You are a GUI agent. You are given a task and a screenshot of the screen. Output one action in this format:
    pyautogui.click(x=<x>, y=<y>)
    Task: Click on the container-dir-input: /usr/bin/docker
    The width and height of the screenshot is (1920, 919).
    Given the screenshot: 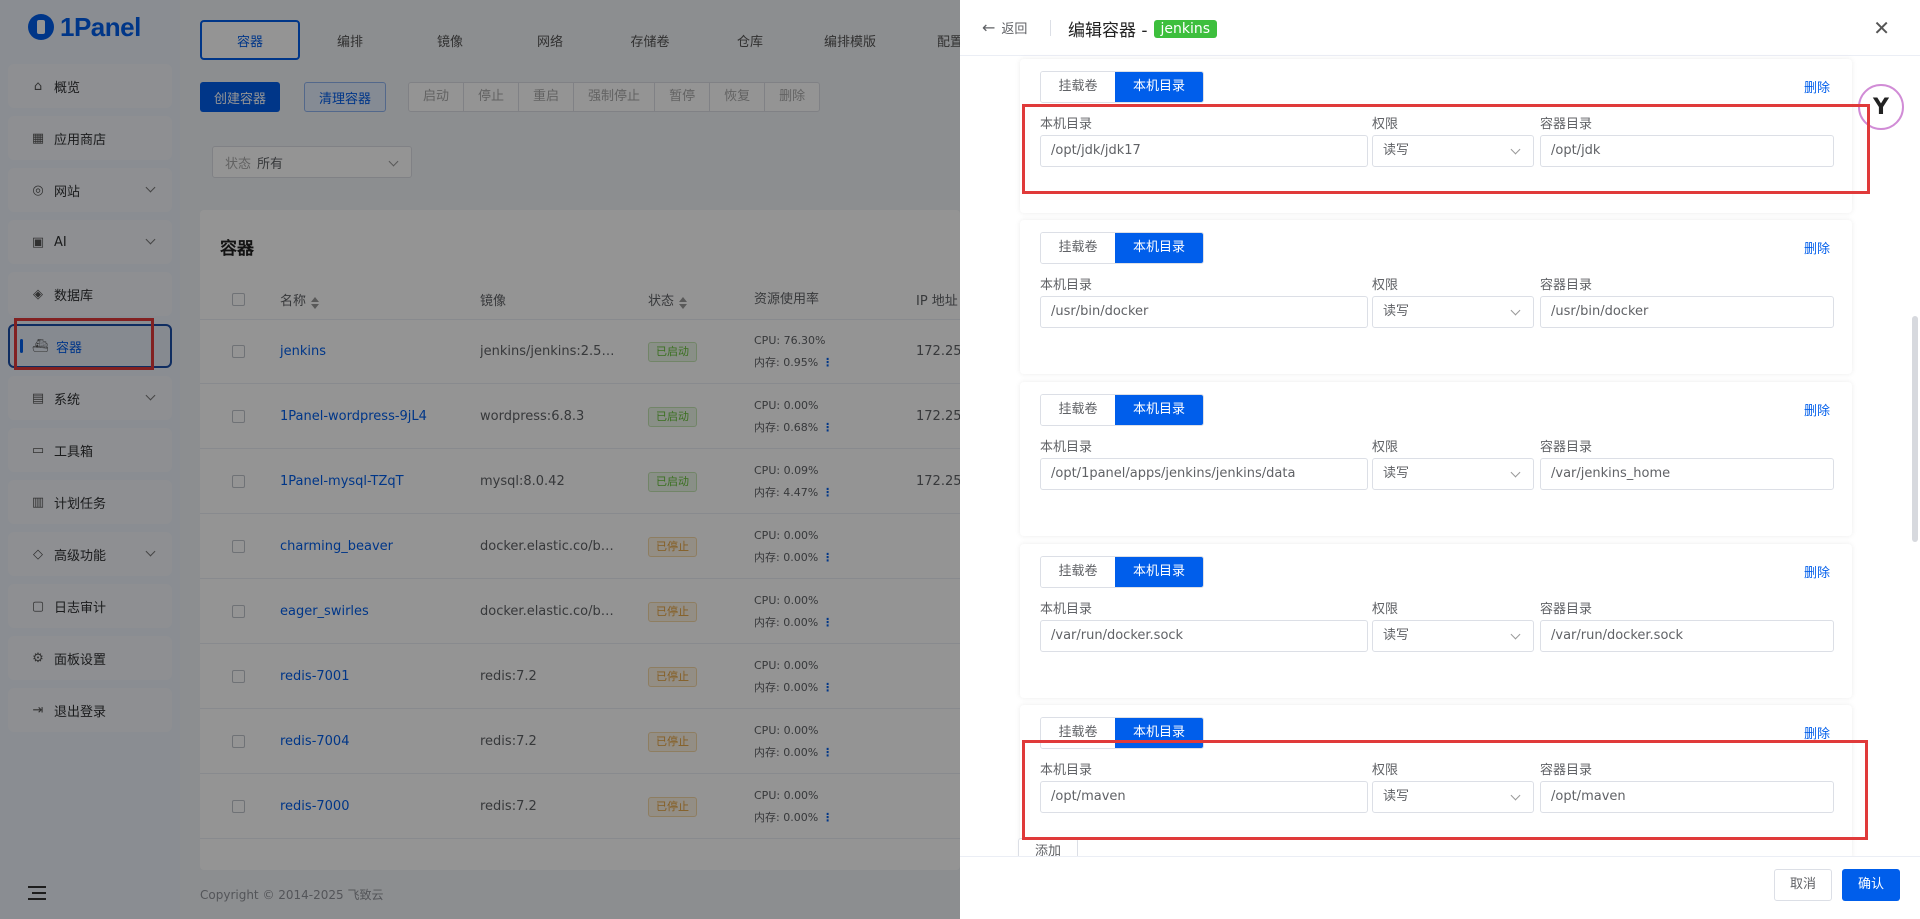 What is the action you would take?
    pyautogui.click(x=1687, y=312)
    